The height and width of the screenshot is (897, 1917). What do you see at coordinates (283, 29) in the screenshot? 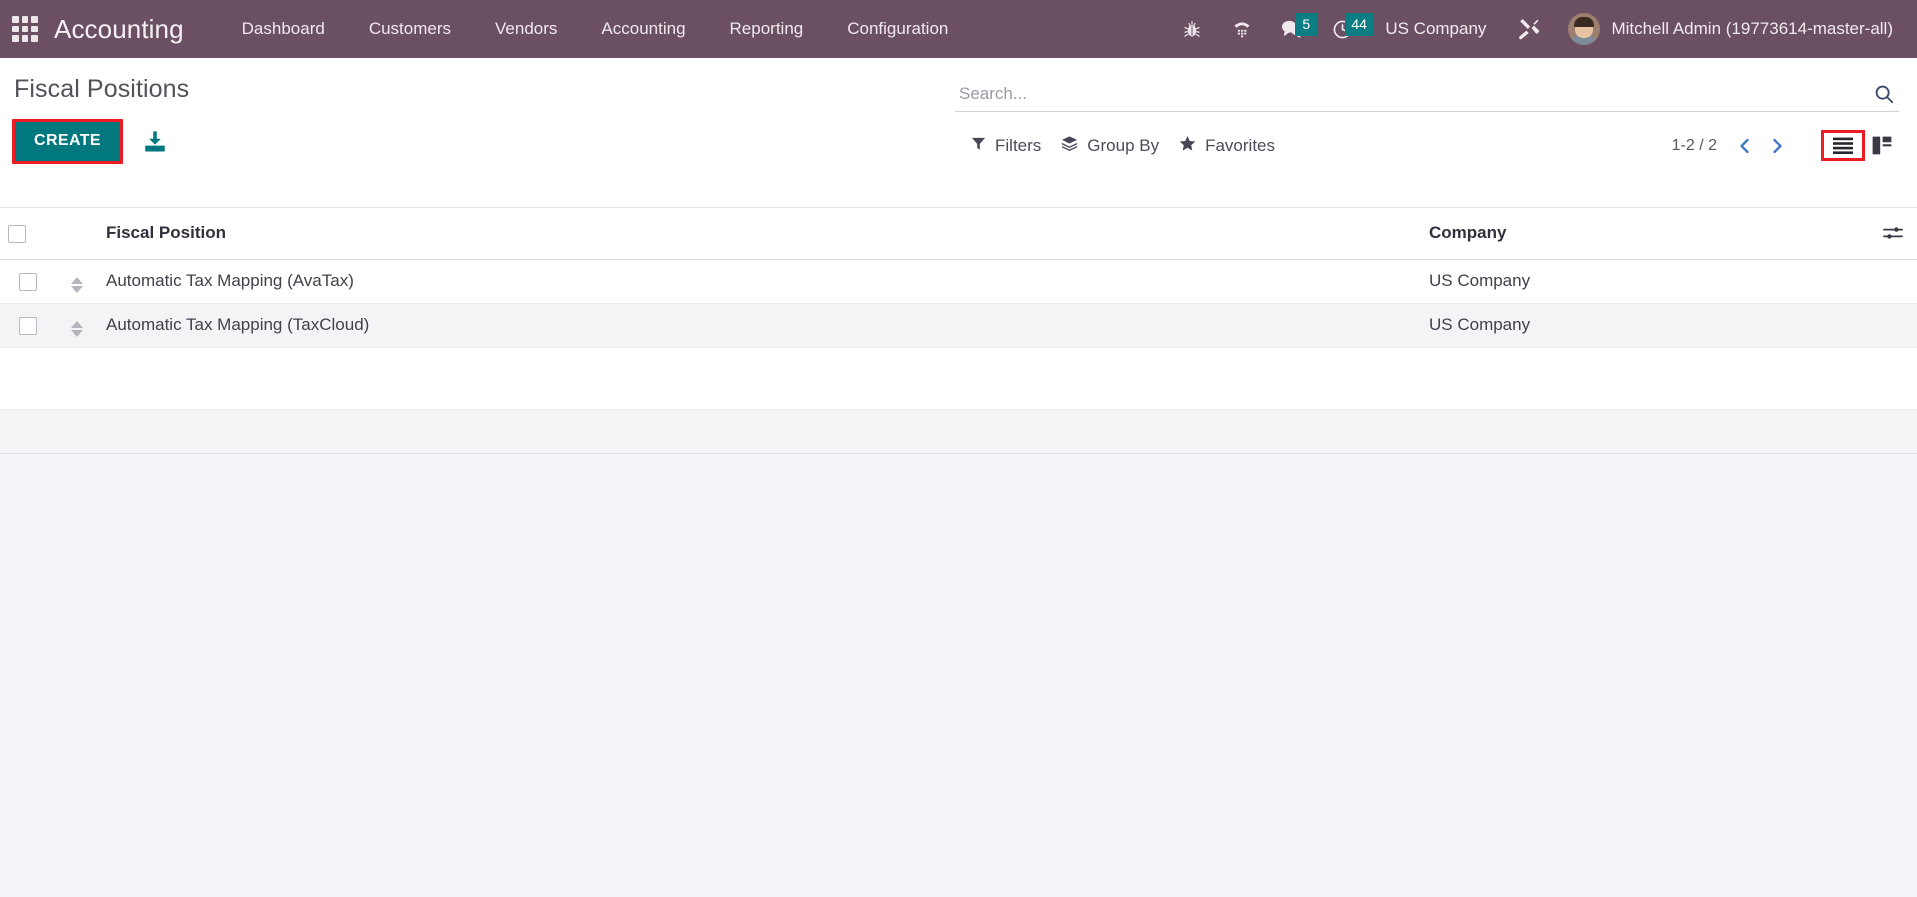
I see `menu-item-dashboard: Dashboard` at bounding box center [283, 29].